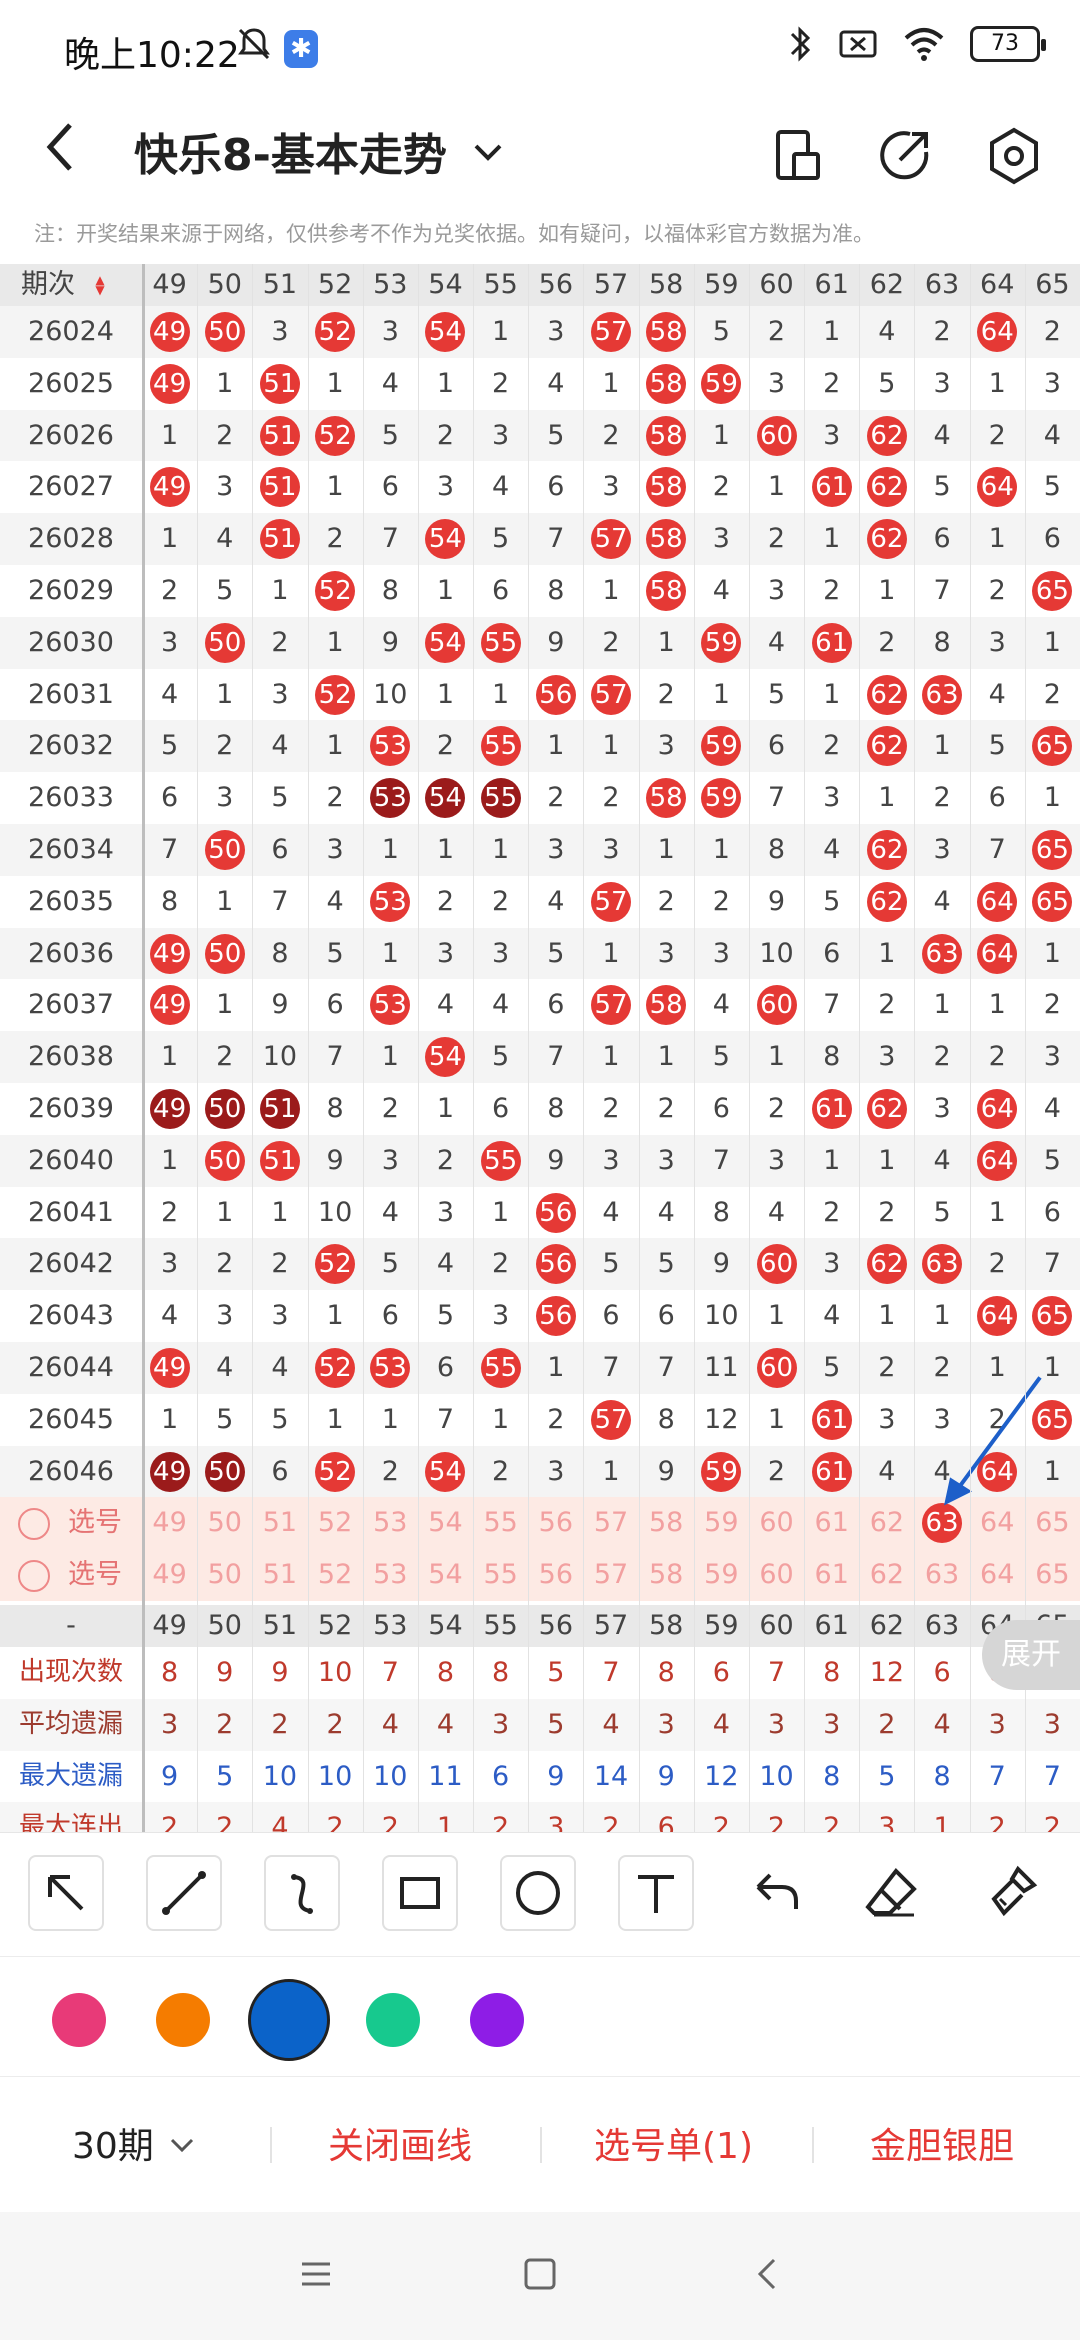 The height and width of the screenshot is (2340, 1080). I want to click on text-tool-icon, so click(656, 1893).